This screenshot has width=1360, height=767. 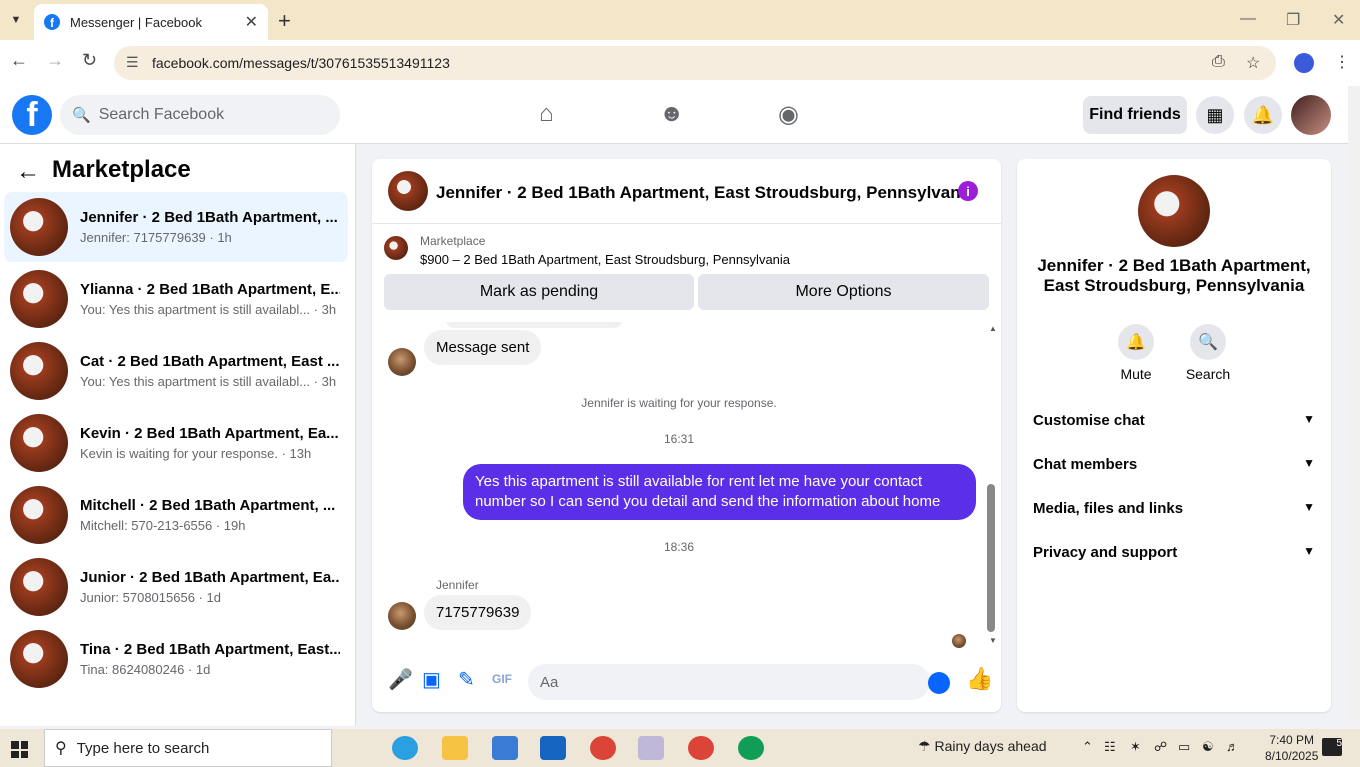 What do you see at coordinates (32, 115) in the screenshot?
I see `facebook-logo-icon: f` at bounding box center [32, 115].